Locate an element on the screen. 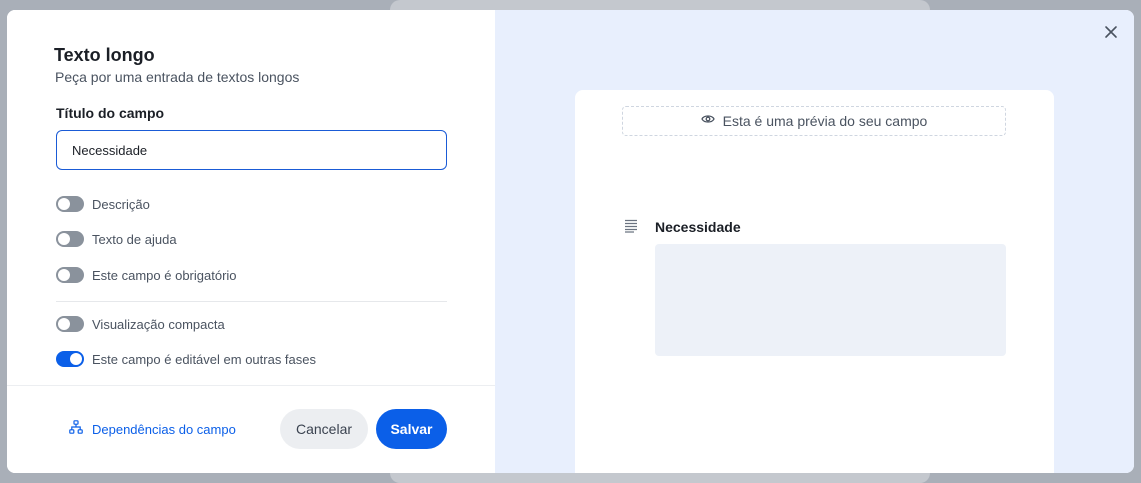 Image resolution: width=1141 pixels, height=483 pixels. editable-other-phases-toggle is located at coordinates (70, 359).